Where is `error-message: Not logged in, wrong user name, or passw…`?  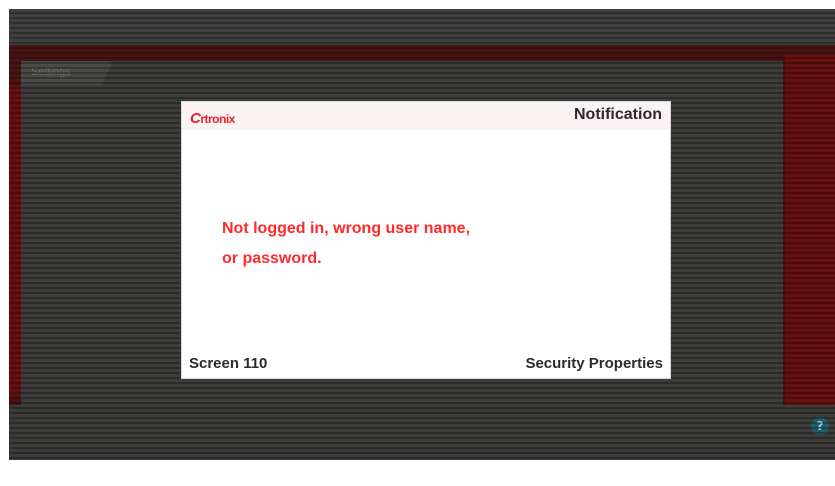
error-message: Not logged in, wrong user name, or passw… is located at coordinates (387, 244).